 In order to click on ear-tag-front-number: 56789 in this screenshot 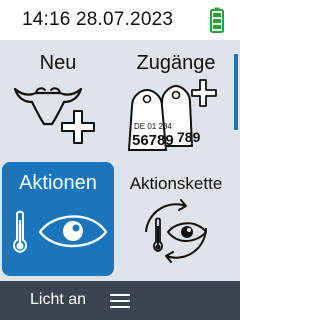, I will do `click(153, 140)`.